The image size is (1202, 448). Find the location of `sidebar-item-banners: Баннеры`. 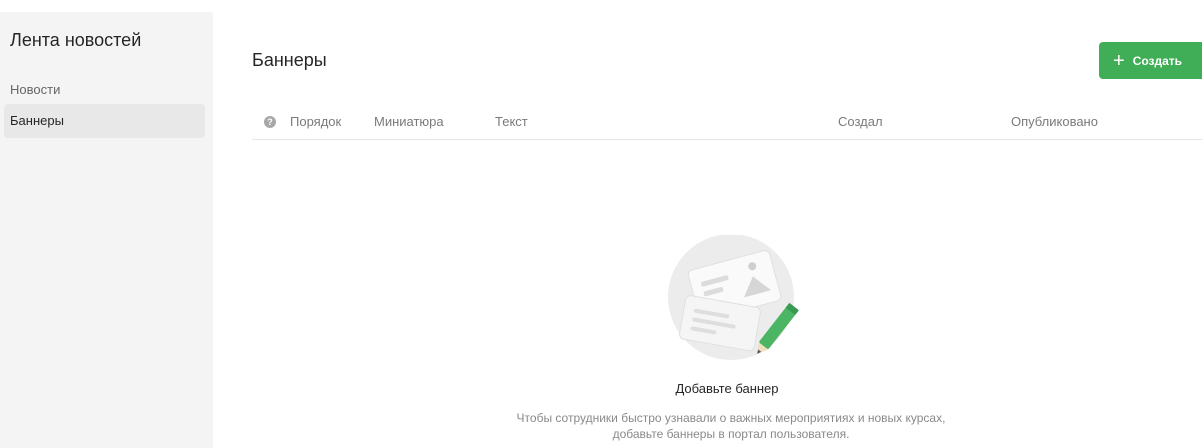

sidebar-item-banners: Баннеры is located at coordinates (104, 121).